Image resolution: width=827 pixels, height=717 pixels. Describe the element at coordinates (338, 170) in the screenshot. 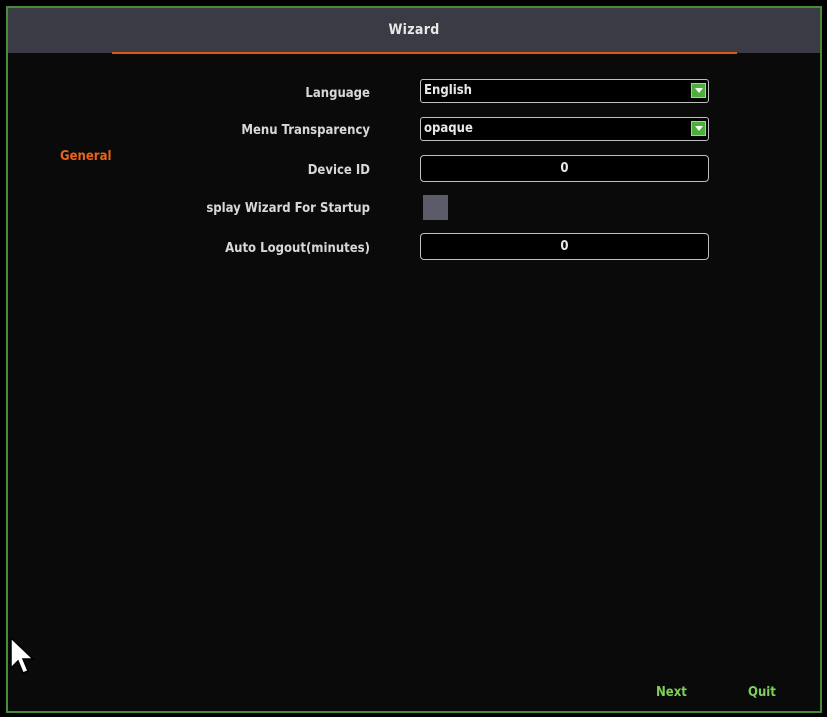

I see `device-id-label: Device ID` at that location.